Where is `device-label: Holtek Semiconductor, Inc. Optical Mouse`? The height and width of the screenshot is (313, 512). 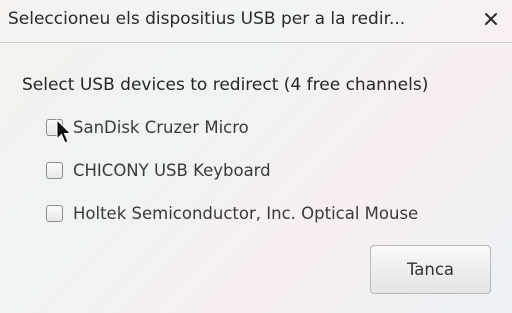 device-label: Holtek Semiconductor, Inc. Optical Mouse is located at coordinates (246, 213).